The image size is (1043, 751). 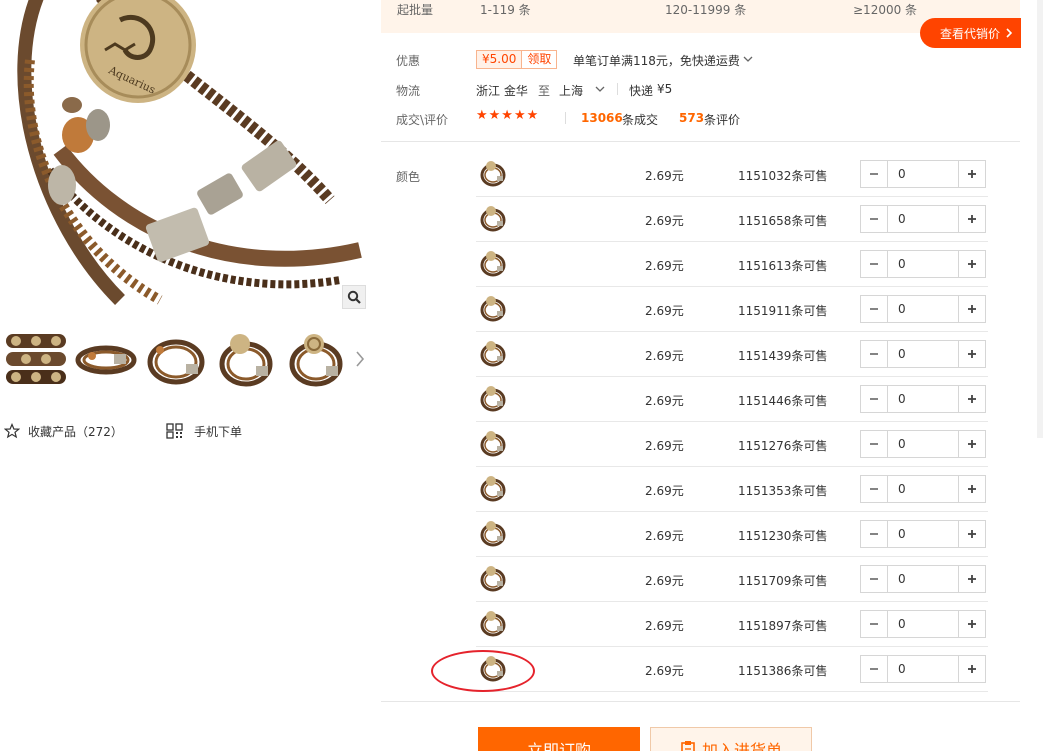 What do you see at coordinates (559, 739) in the screenshot?
I see `buy-now-button: 立即订购` at bounding box center [559, 739].